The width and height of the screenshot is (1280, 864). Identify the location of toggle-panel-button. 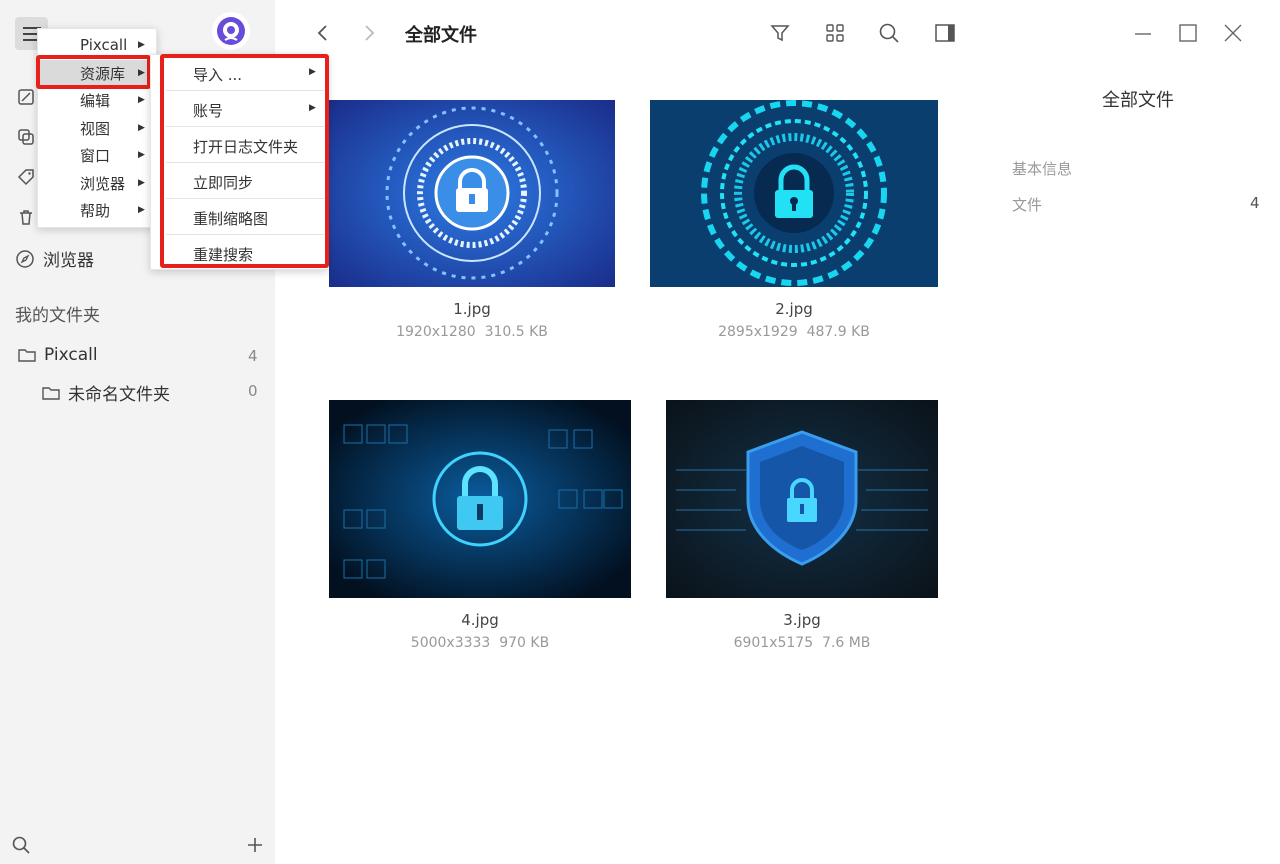
(945, 33).